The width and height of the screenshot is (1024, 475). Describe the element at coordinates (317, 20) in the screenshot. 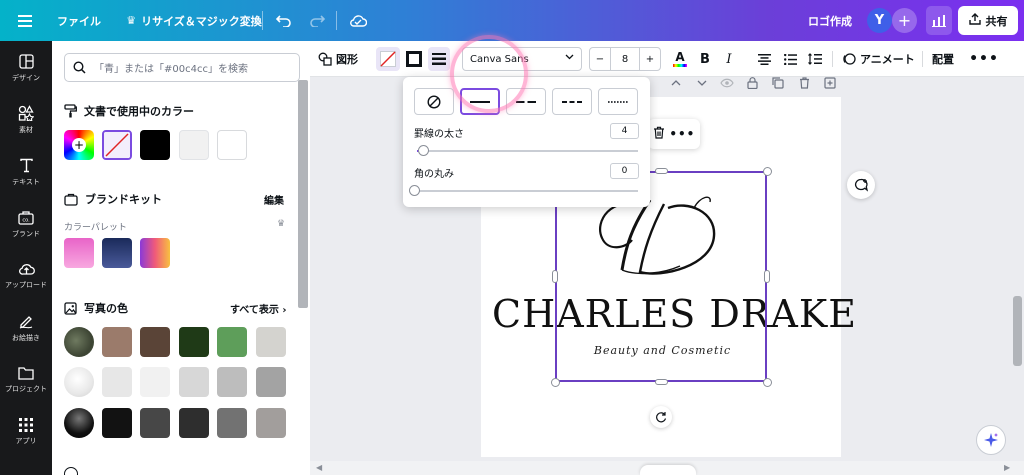

I see `redo-icon` at that location.